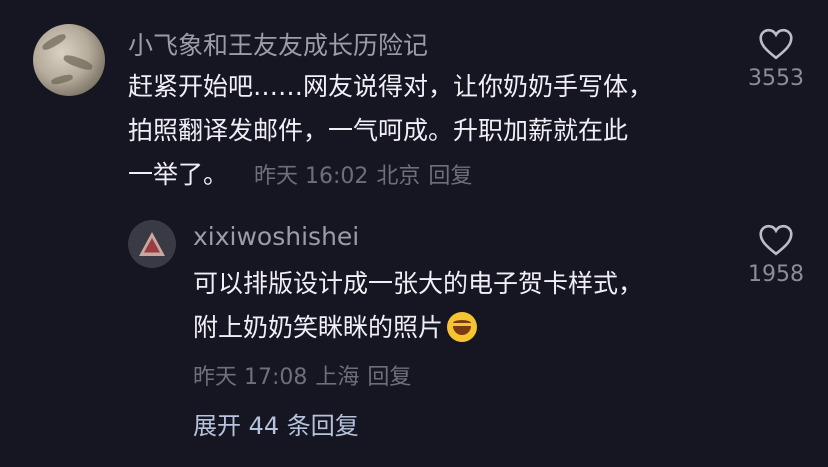 The height and width of the screenshot is (467, 828). I want to click on comment-line-last: 一举了。 昨天 16:02 北京 回复, so click(390, 176).